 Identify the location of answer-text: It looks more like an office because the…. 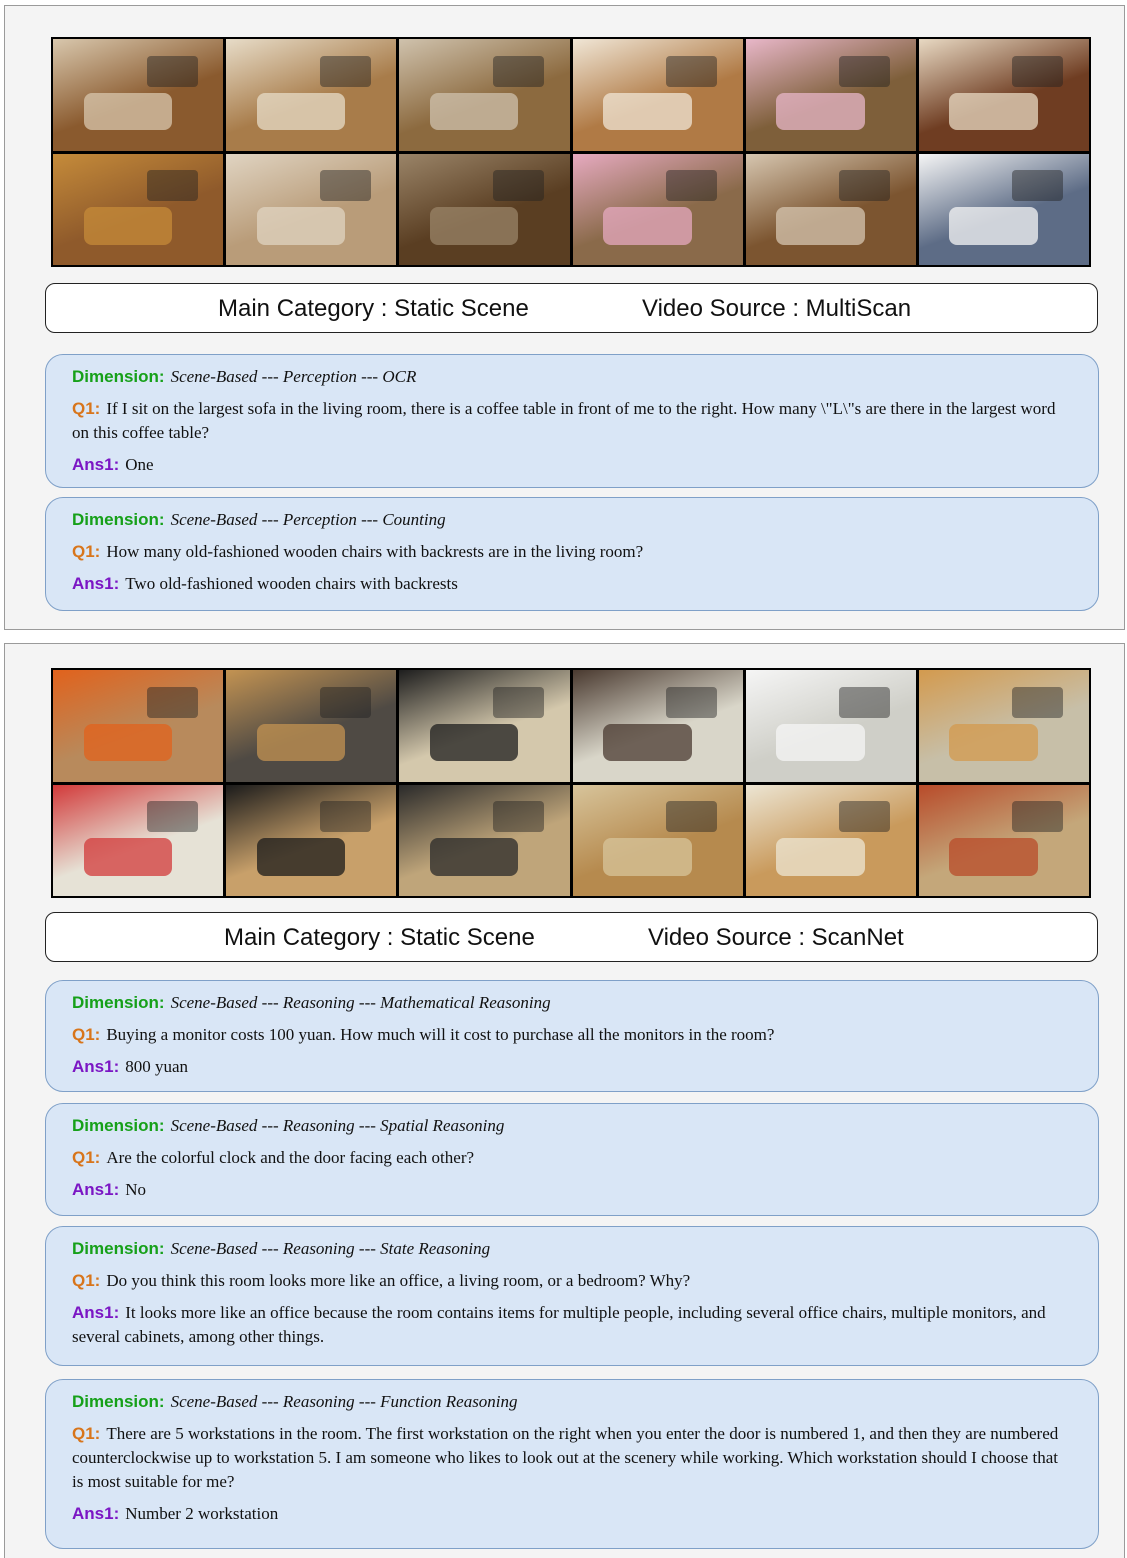
(559, 1324).